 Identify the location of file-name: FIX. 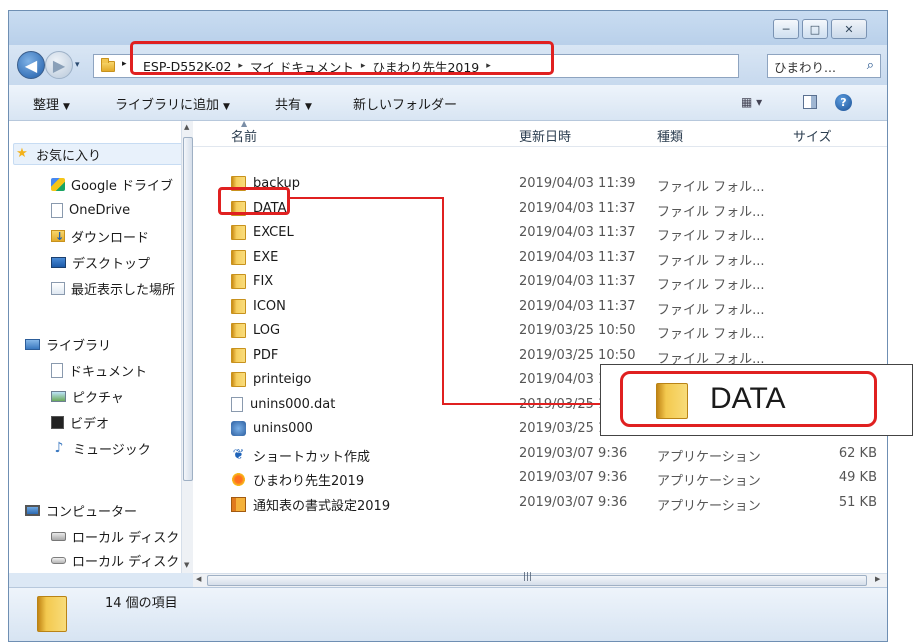
(263, 281).